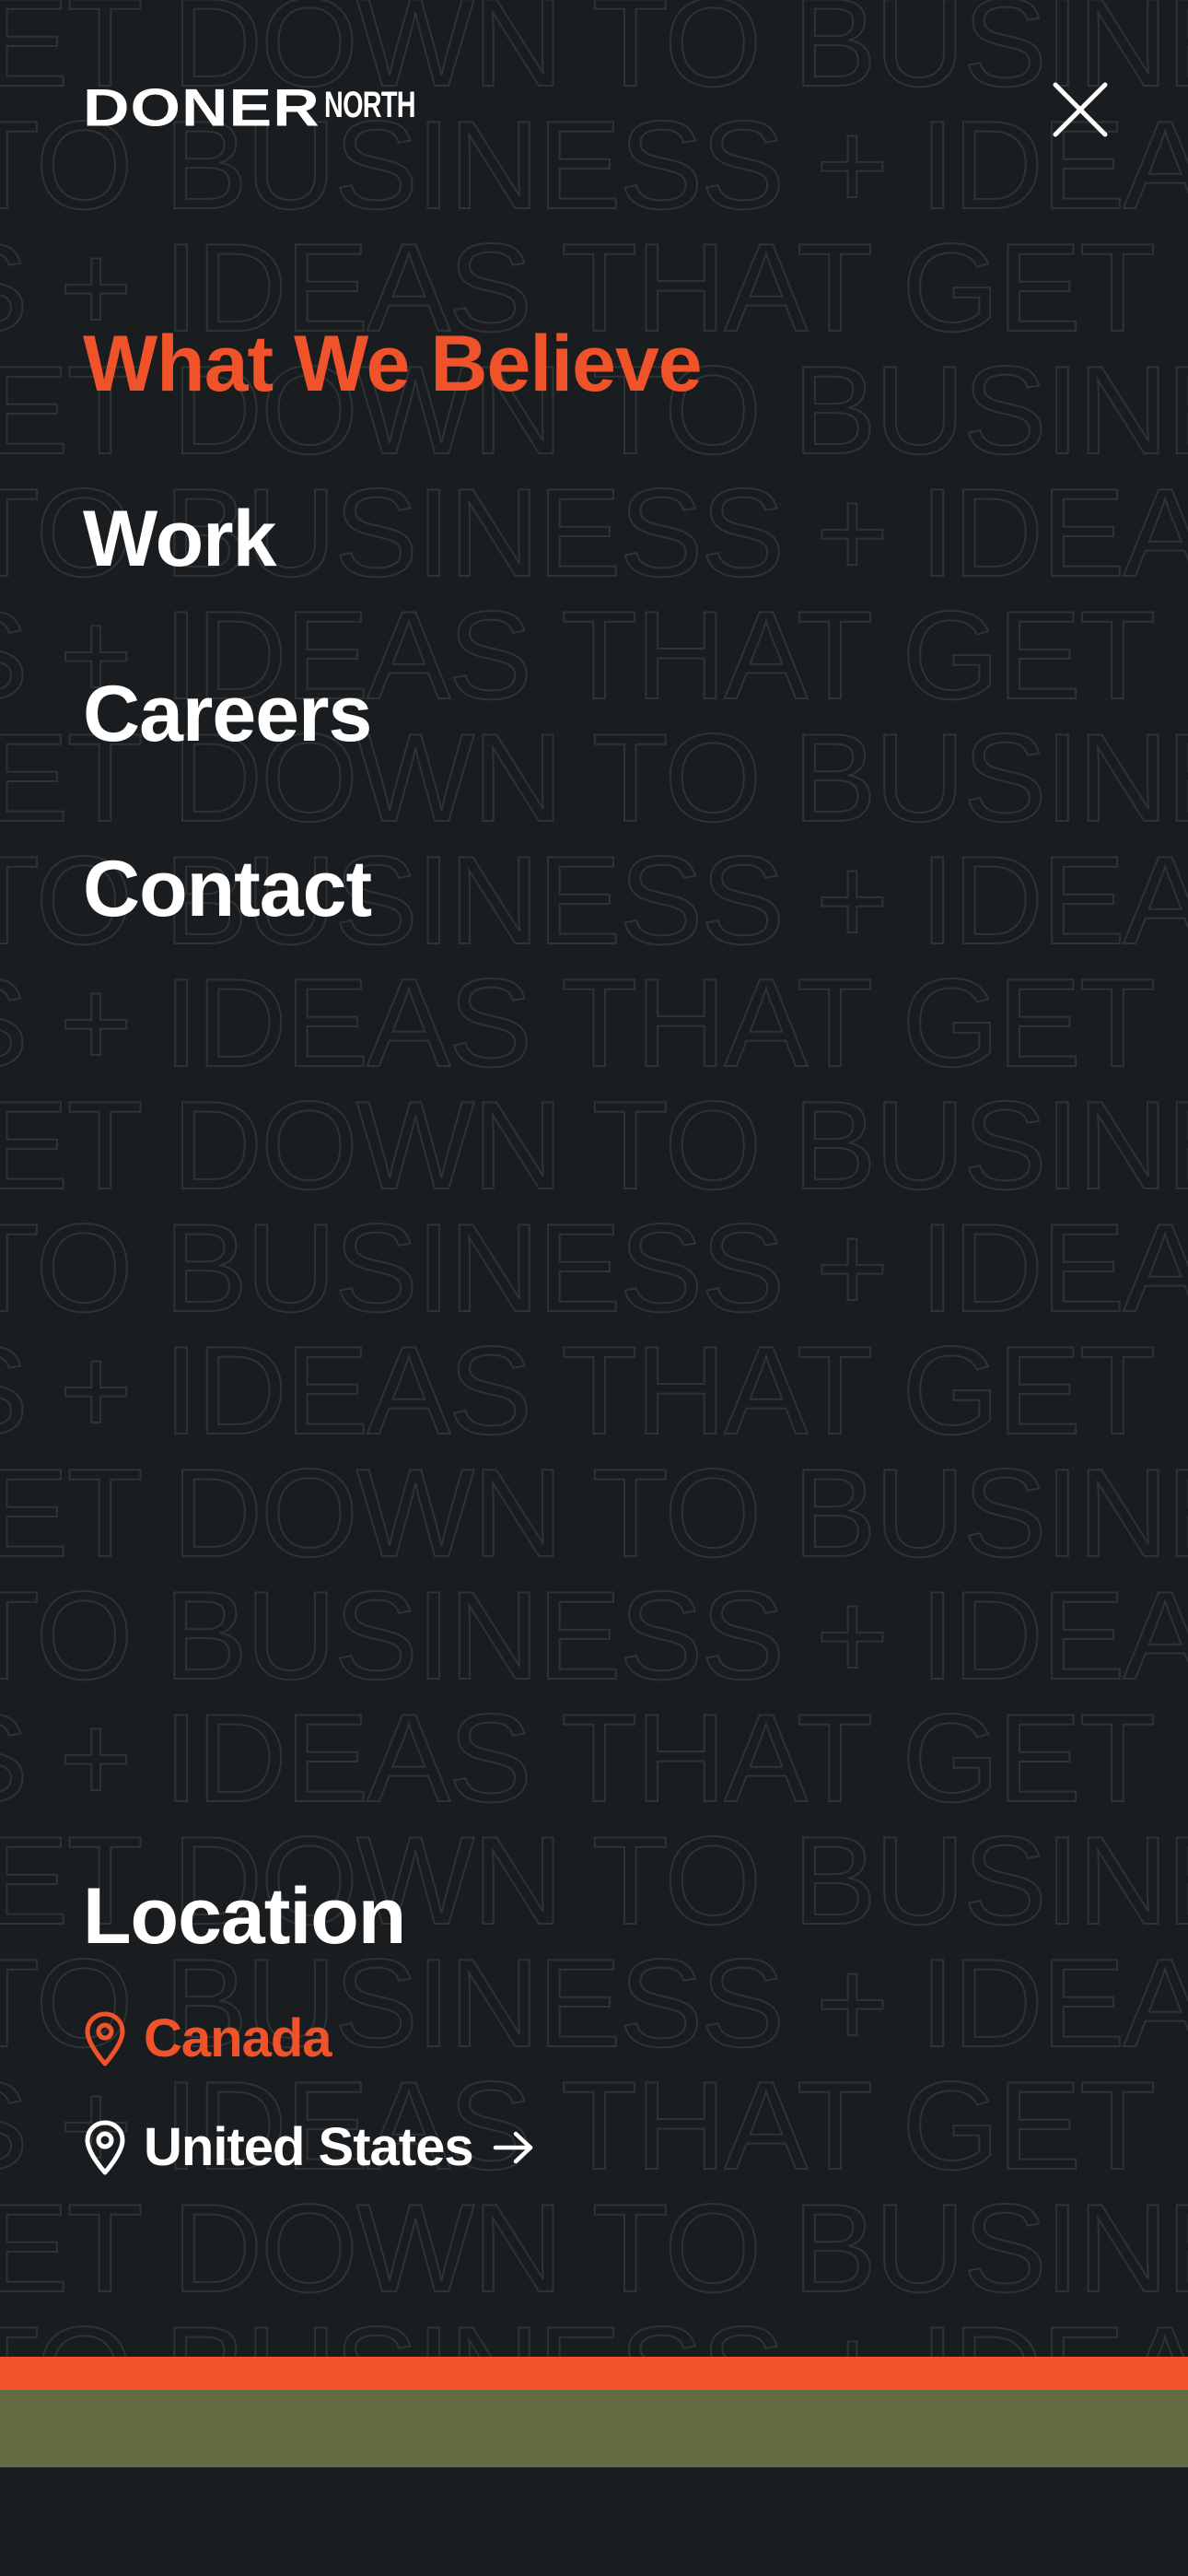  I want to click on close-menu-button, so click(1080, 110).